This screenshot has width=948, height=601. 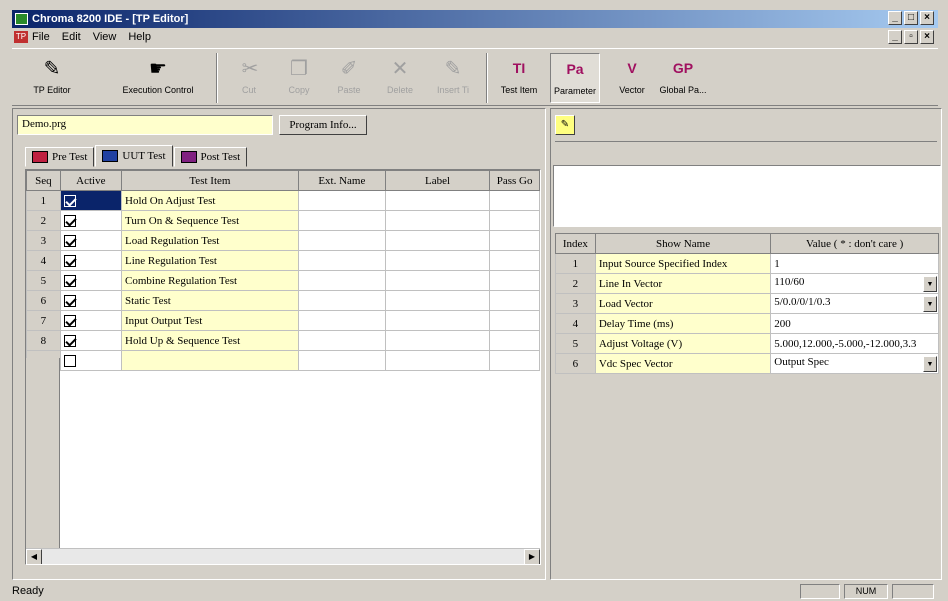 I want to click on column-header-test-item: Test Item, so click(x=210, y=180).